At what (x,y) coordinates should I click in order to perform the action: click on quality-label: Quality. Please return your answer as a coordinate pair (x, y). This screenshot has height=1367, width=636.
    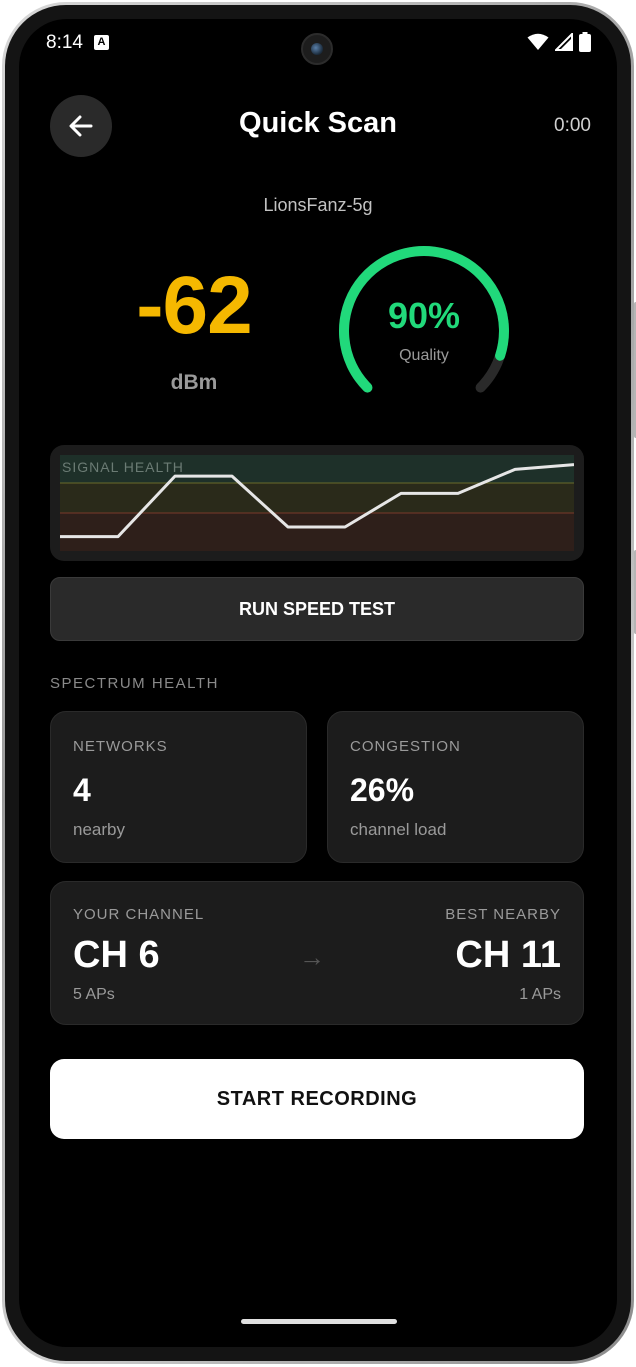
    Looking at the image, I should click on (424, 355).